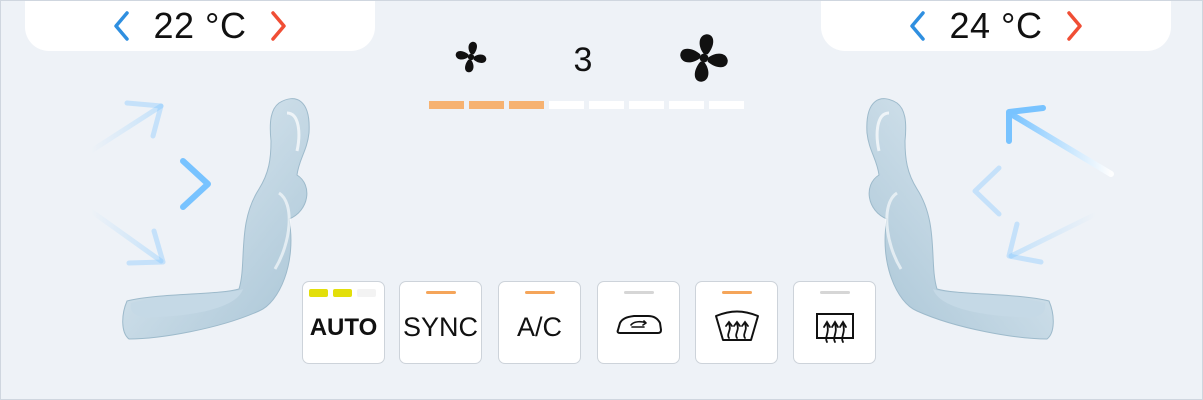 The width and height of the screenshot is (1203, 400). Describe the element at coordinates (834, 292) in the screenshot. I see `rear-defrost-indicator` at that location.